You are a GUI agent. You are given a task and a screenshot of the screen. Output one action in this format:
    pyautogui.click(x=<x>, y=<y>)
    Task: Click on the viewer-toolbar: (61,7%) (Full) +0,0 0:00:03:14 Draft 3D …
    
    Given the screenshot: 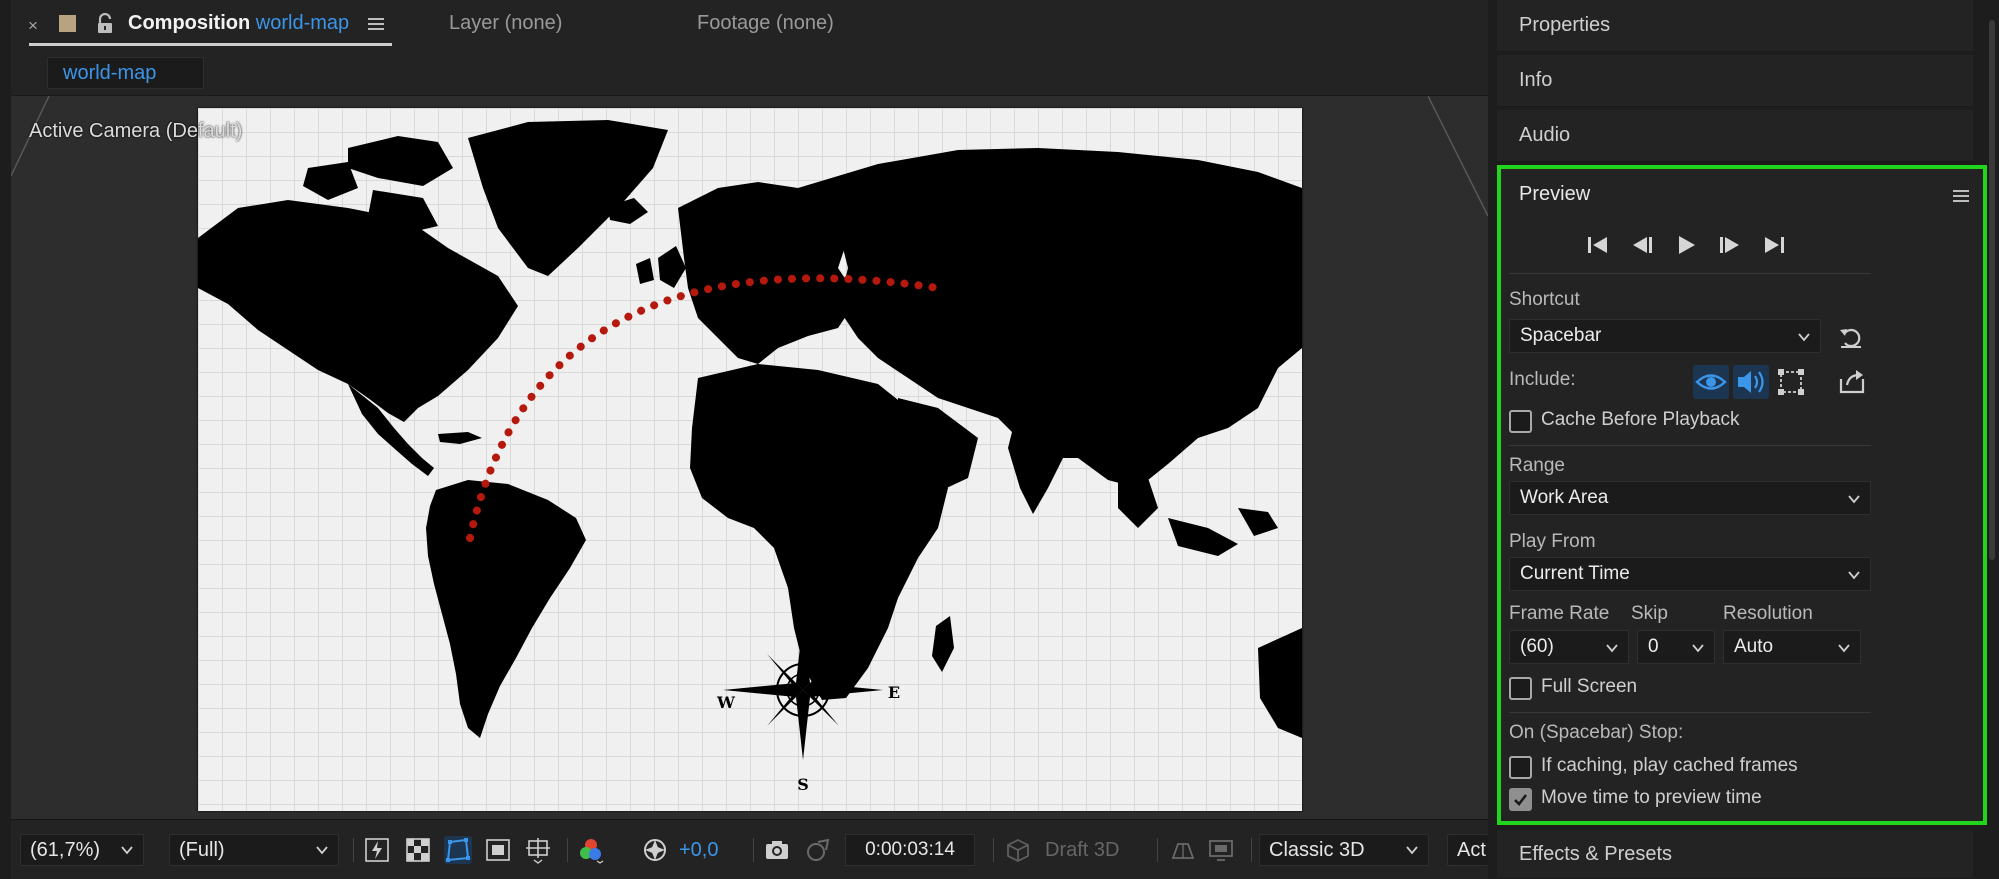 What is the action you would take?
    pyautogui.click(x=749, y=849)
    